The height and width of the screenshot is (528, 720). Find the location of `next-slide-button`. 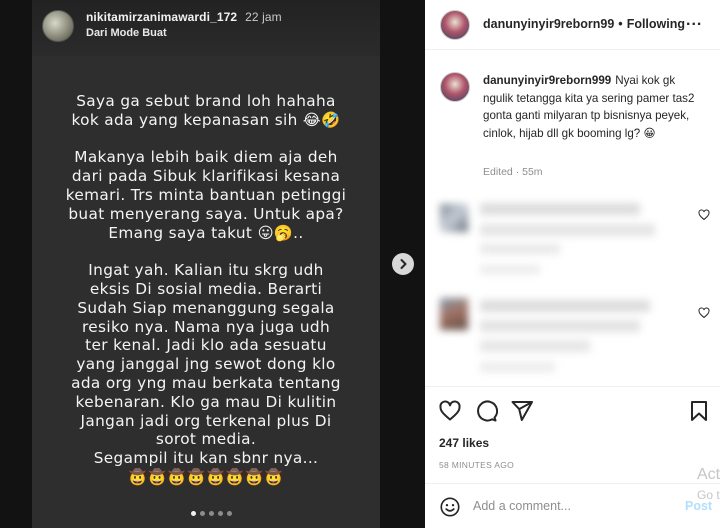

next-slide-button is located at coordinates (403, 264).